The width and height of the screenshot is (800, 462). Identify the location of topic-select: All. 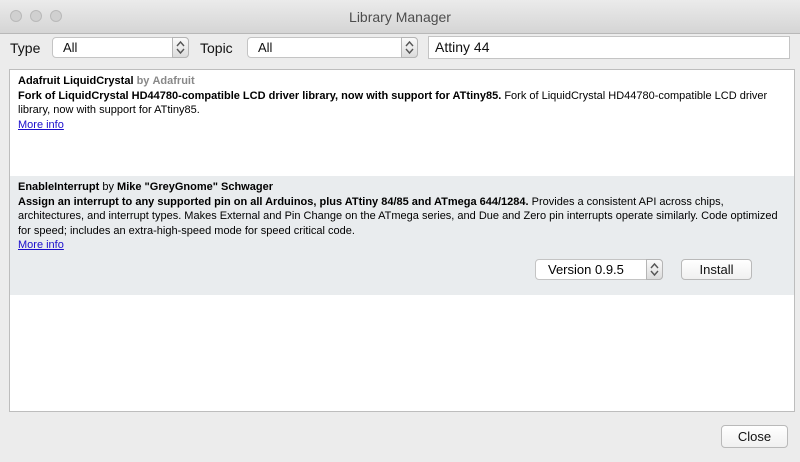
(332, 47).